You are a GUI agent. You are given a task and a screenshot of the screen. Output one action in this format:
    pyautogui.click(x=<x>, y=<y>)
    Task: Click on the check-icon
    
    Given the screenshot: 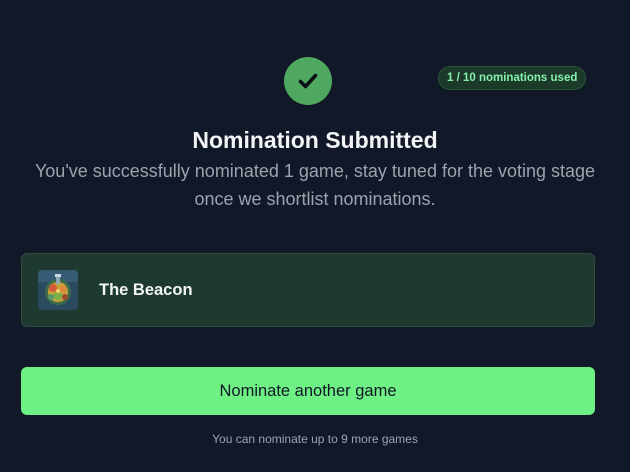 What is the action you would take?
    pyautogui.click(x=308, y=81)
    